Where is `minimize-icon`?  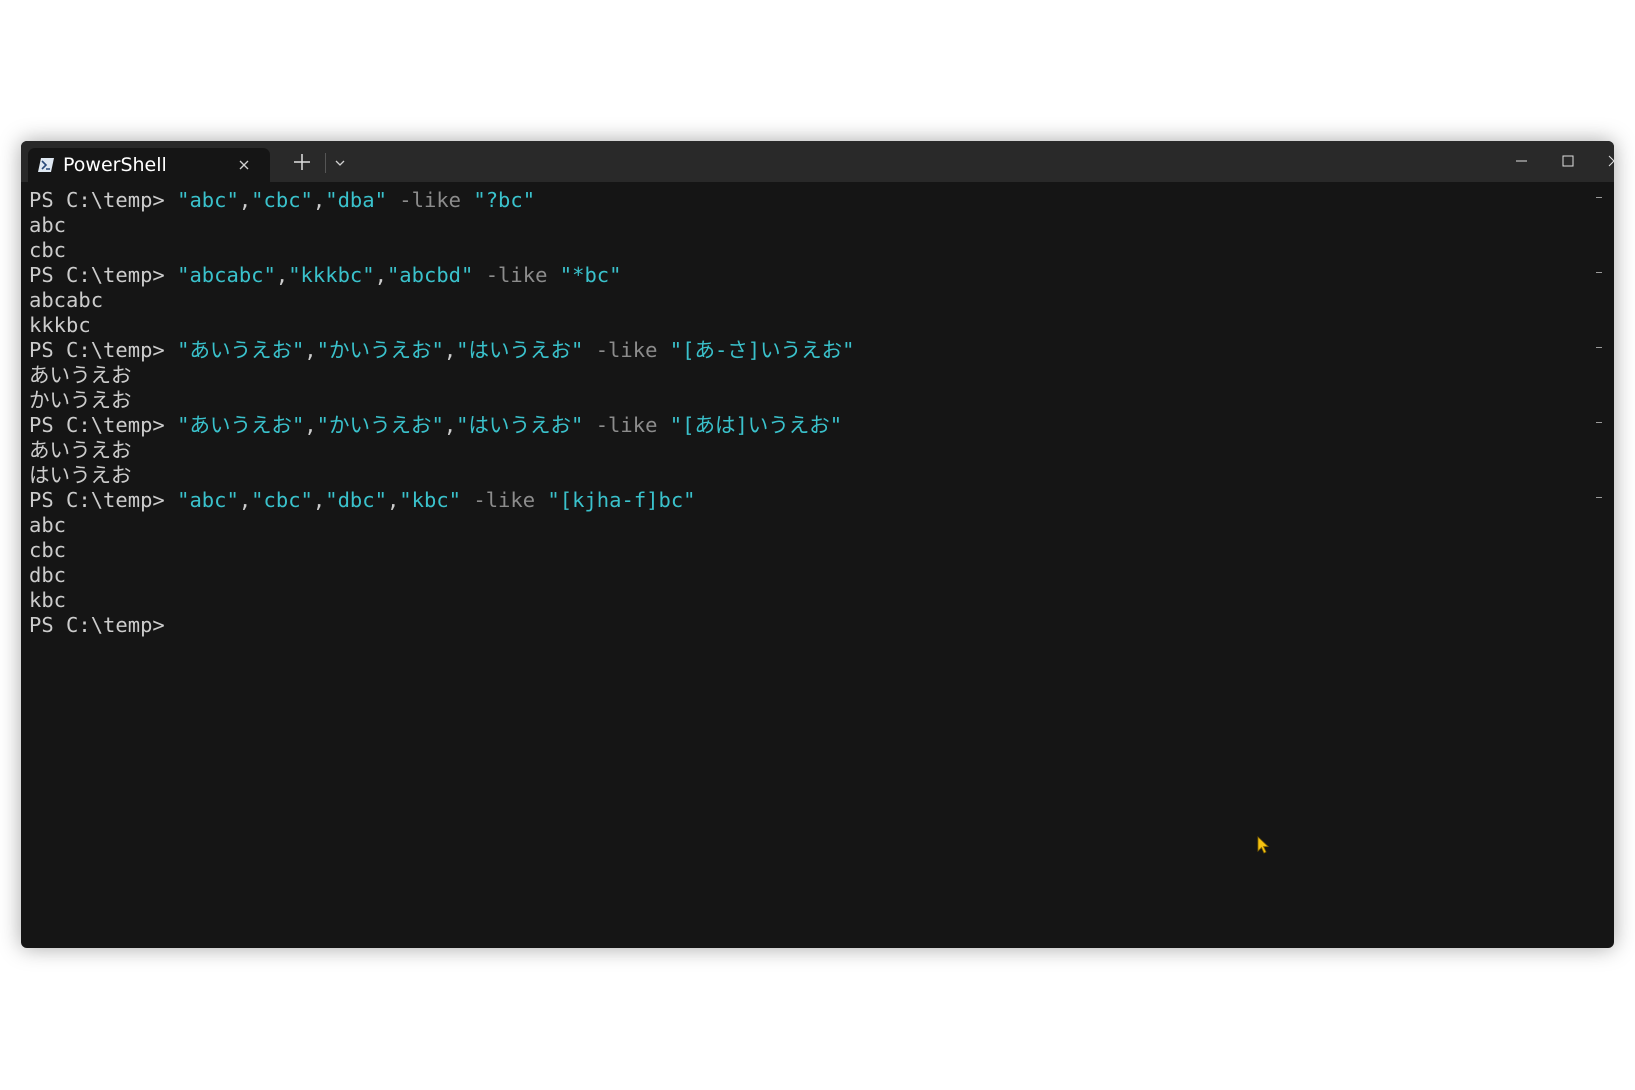 minimize-icon is located at coordinates (1521, 161).